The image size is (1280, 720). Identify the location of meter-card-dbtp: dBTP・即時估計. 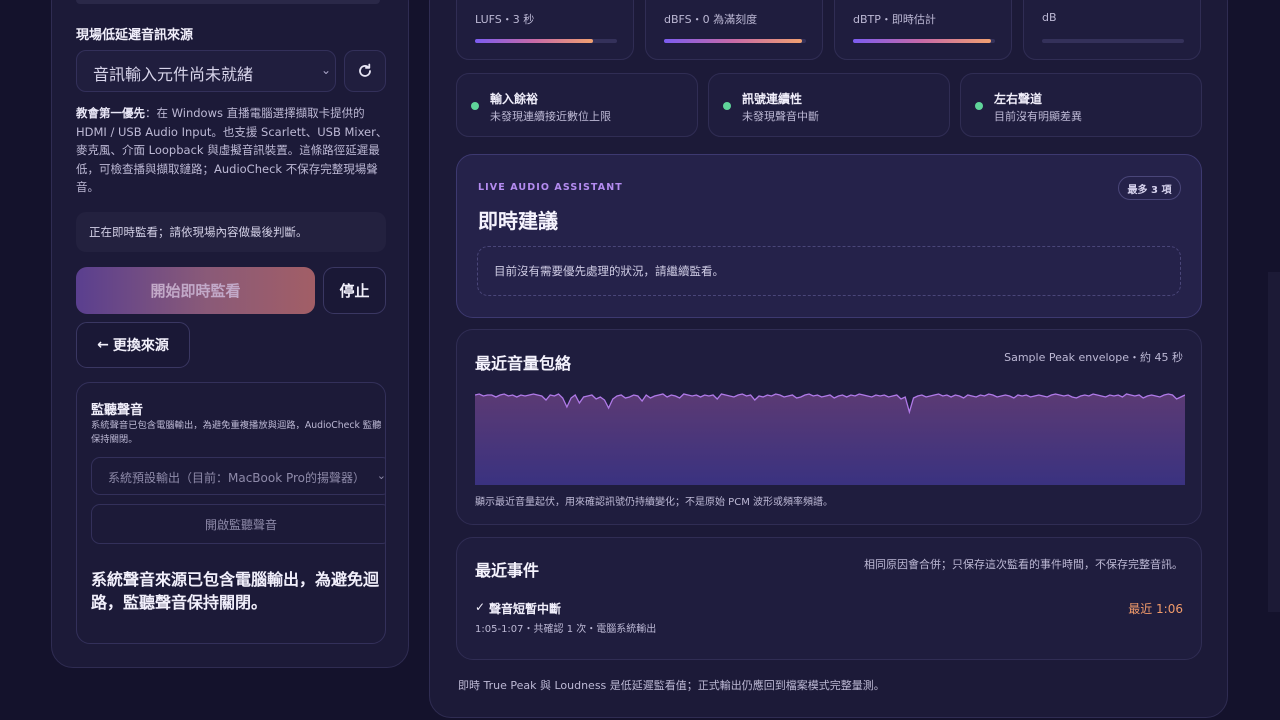
(923, 30).